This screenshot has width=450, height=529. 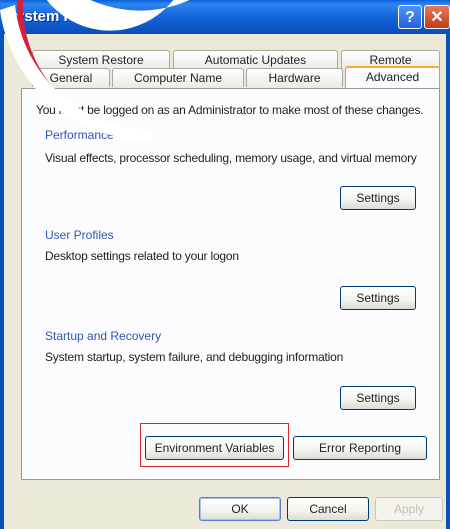 I want to click on user-profiles-group-header: User Profiles, so click(x=79, y=235).